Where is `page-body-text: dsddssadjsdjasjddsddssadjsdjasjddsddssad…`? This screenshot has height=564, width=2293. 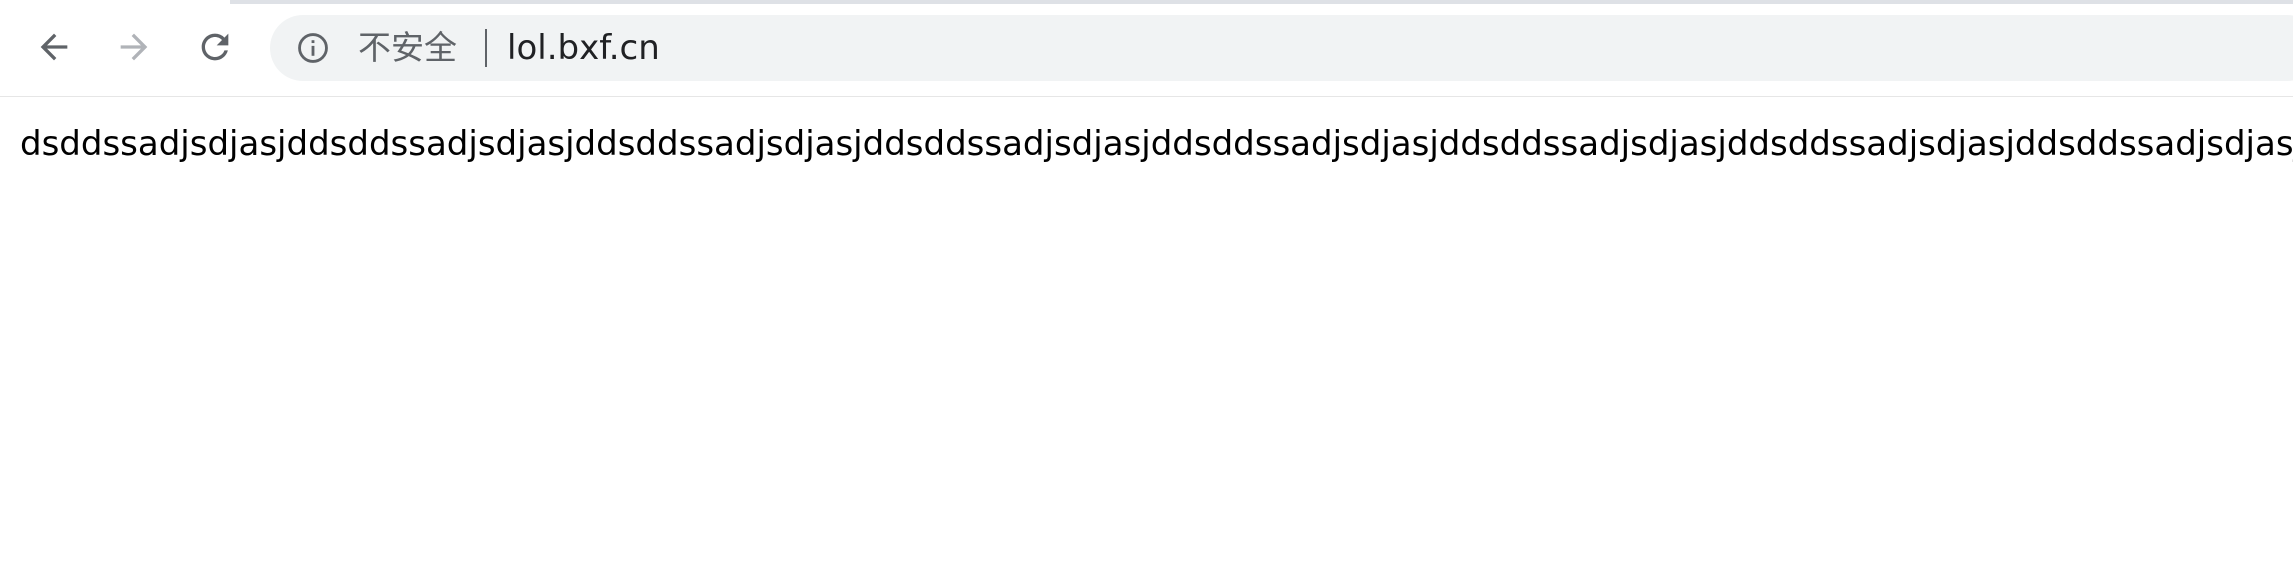
page-body-text: dsddssadjsdjasjddsddssadjsdjasjddsddssad… is located at coordinates (1156, 144).